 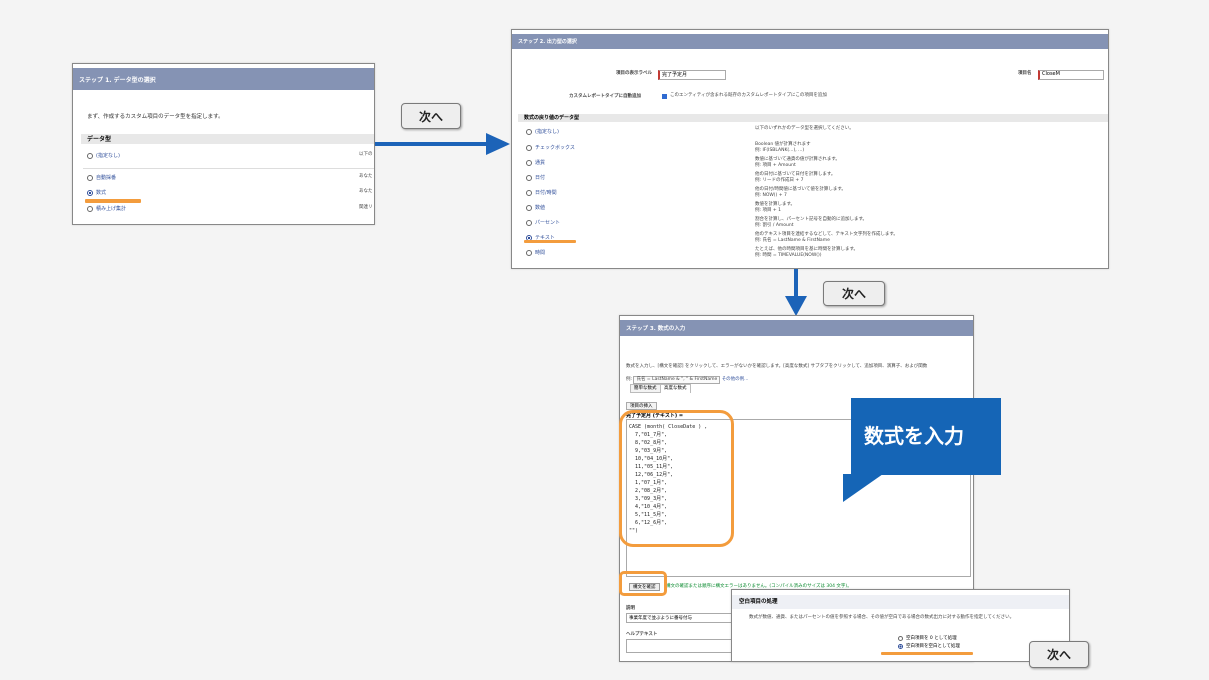 I want to click on description-label: 説明, so click(x=630, y=608).